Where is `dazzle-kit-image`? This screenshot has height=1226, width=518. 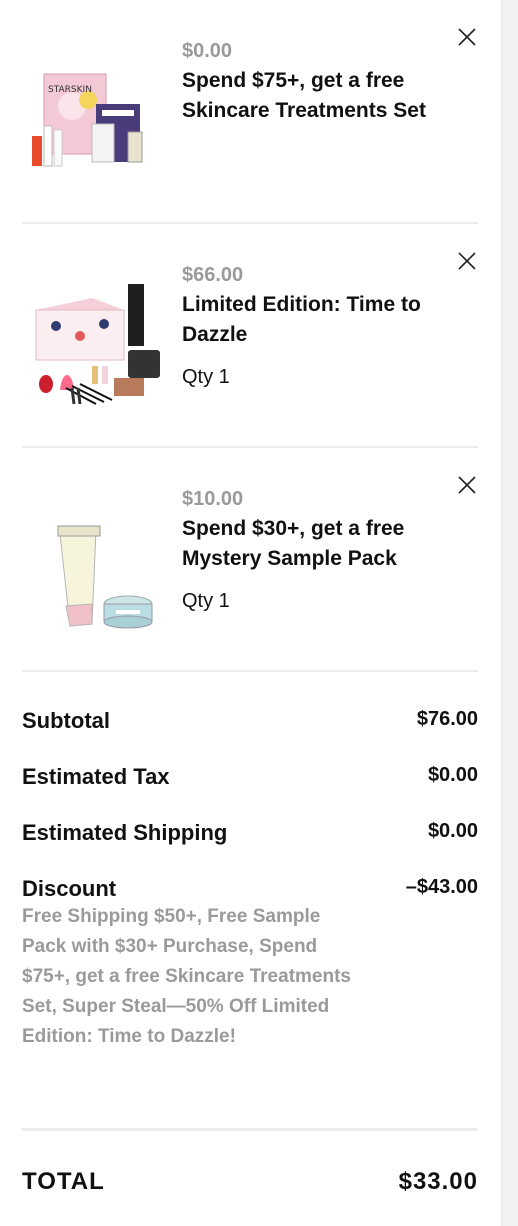
dazzle-kit-image is located at coordinates (97, 344).